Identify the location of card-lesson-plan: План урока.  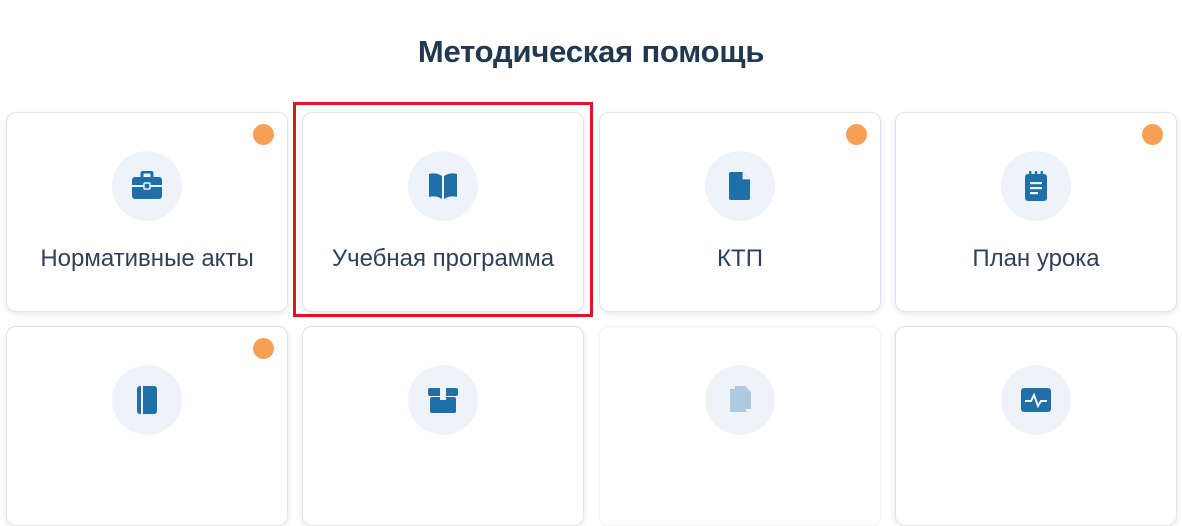
(1036, 212).